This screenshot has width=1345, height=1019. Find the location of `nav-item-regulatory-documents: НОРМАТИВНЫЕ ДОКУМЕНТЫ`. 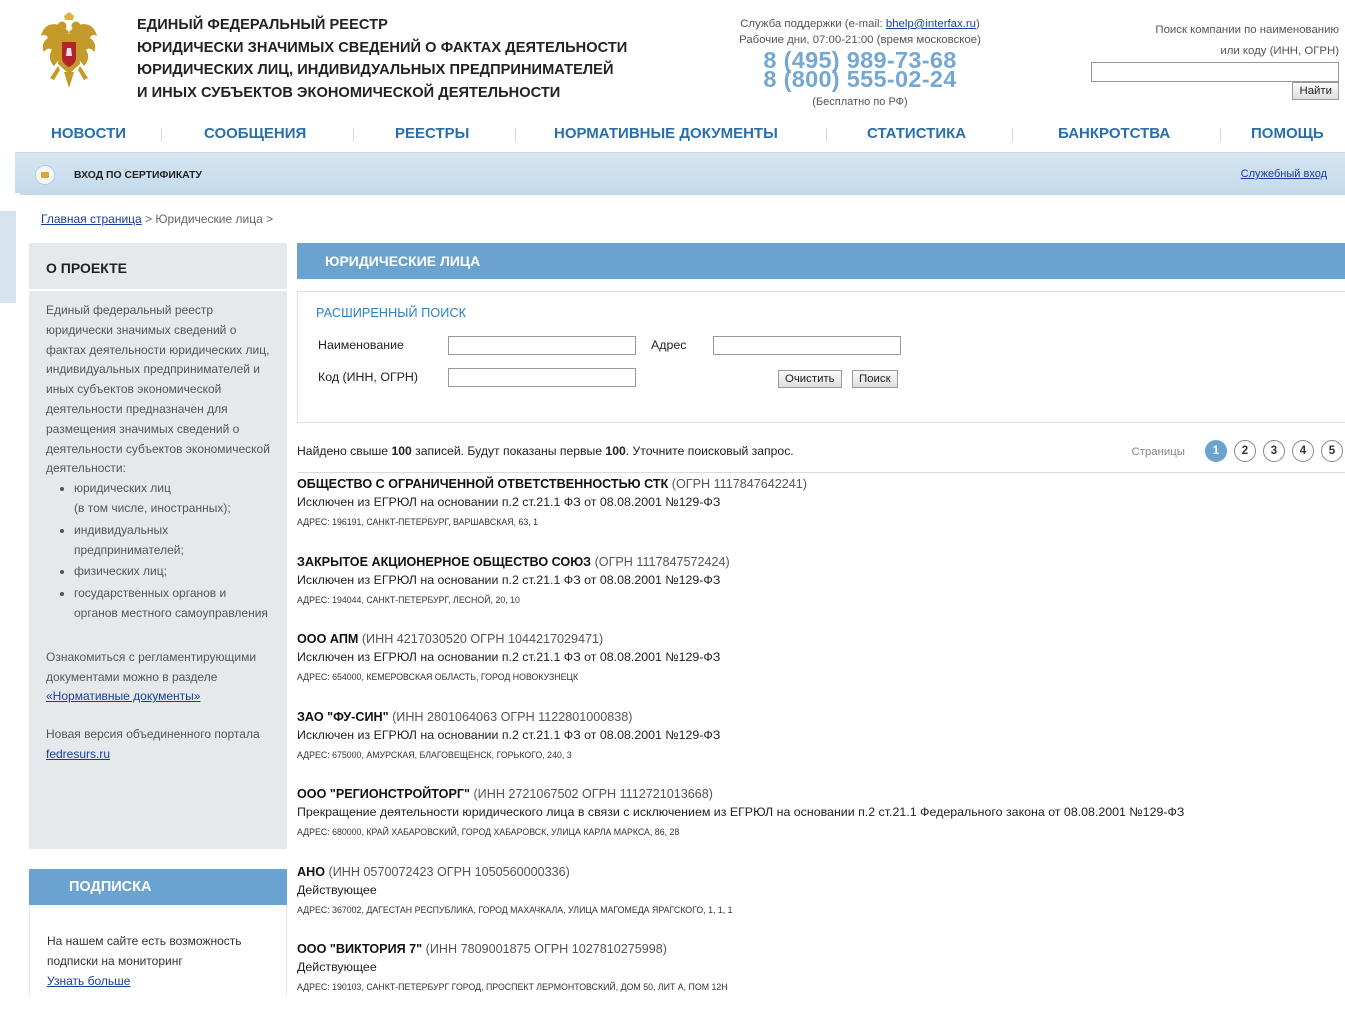

nav-item-regulatory-documents: НОРМАТИВНЫЕ ДОКУМЕНТЫ is located at coordinates (666, 133).